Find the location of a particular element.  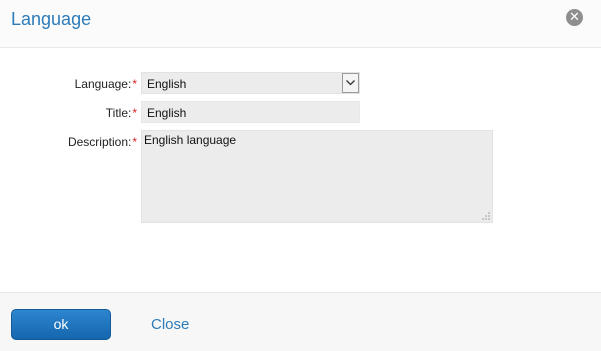

dialog-title: Language is located at coordinates (51, 19).